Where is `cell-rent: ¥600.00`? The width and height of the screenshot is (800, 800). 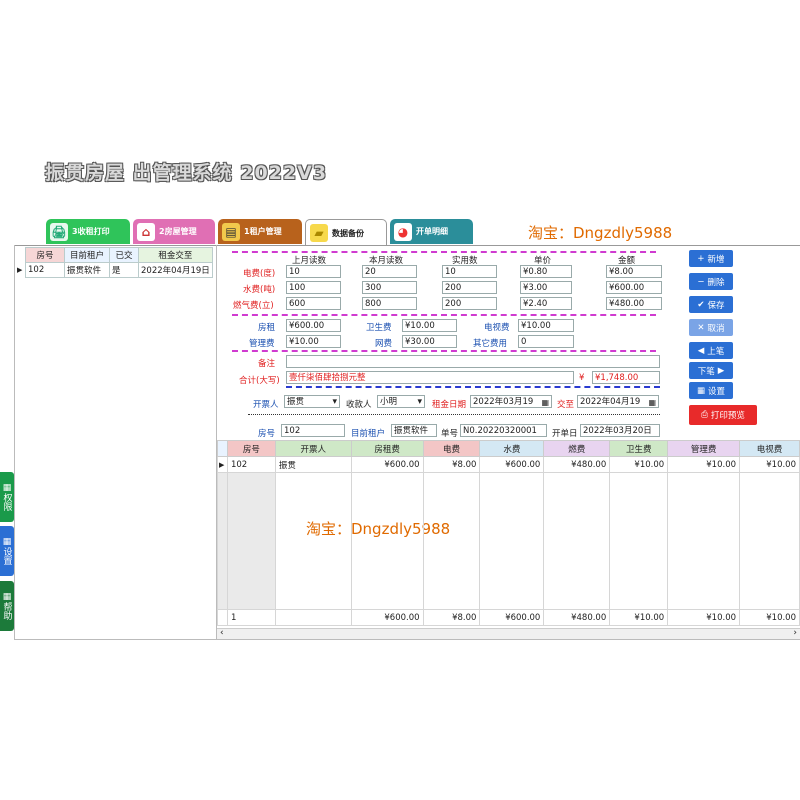
cell-rent: ¥600.00 is located at coordinates (387, 464).